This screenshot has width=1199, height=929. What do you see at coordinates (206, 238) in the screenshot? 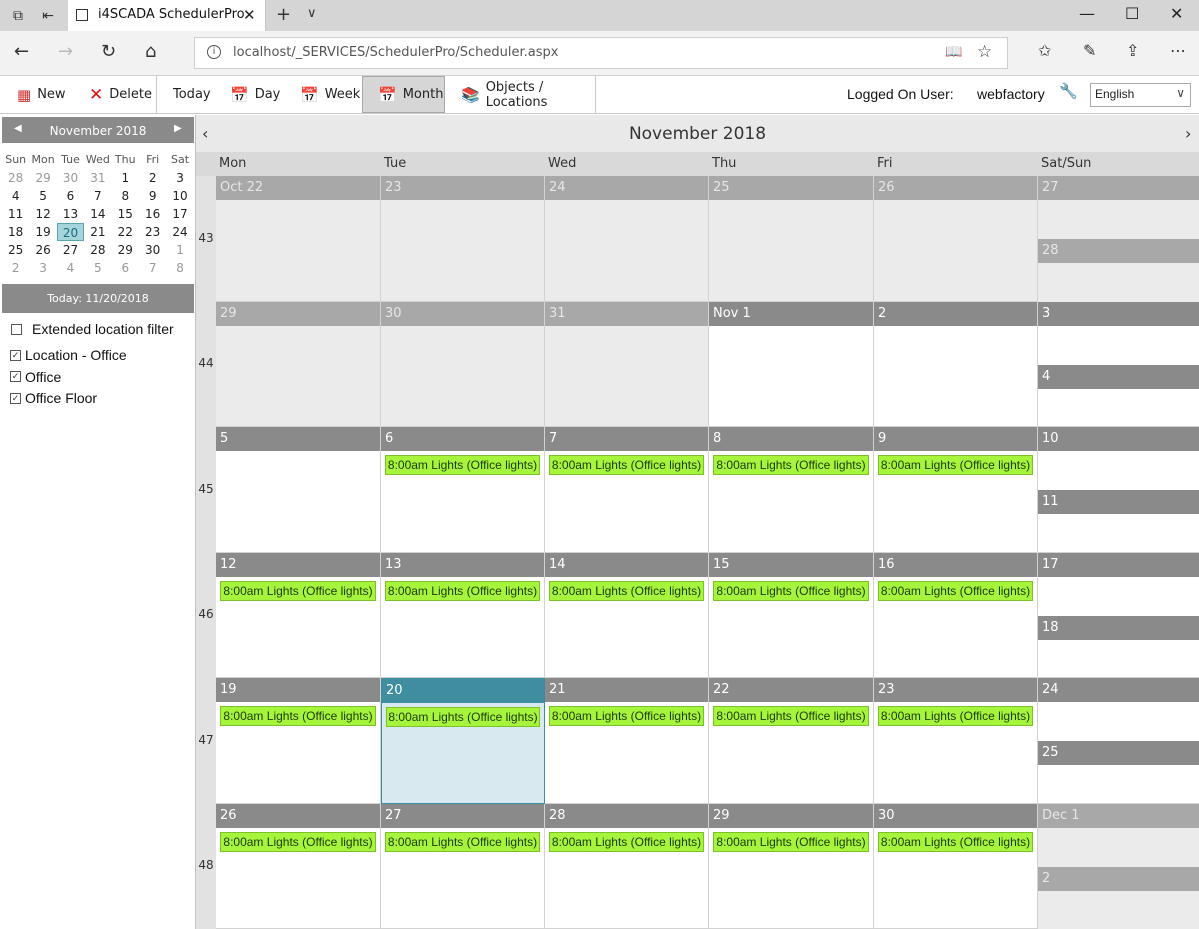
I see `week-number: 43` at bounding box center [206, 238].